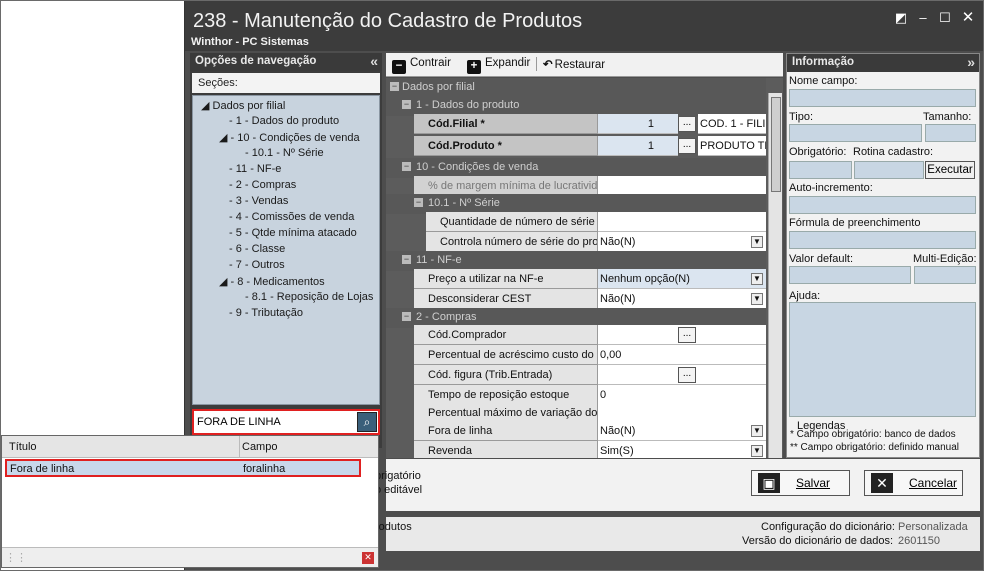 The height and width of the screenshot is (571, 984). I want to click on qtd-serie-input, so click(682, 222).